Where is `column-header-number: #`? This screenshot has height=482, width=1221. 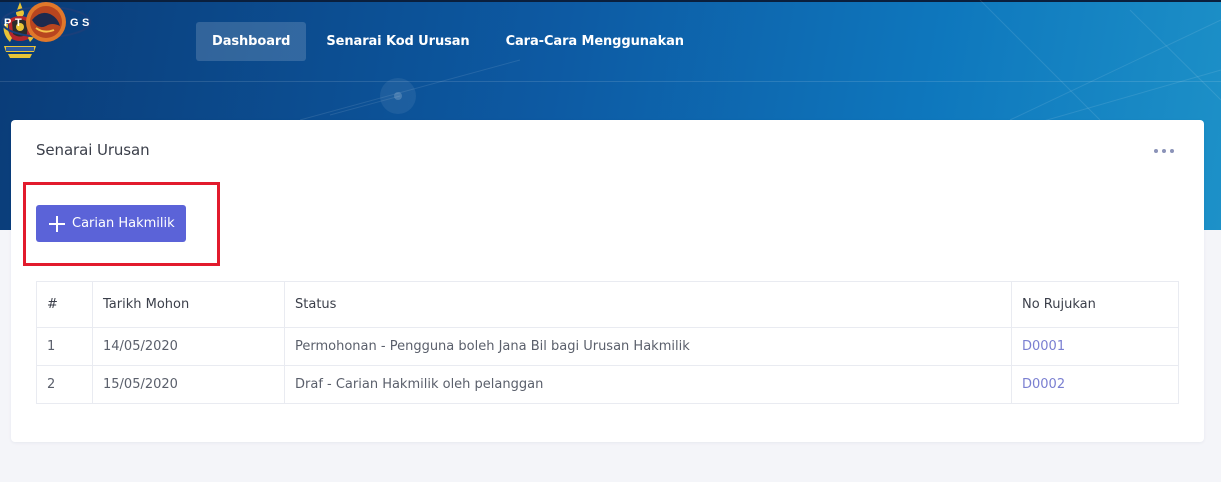
column-header-number: # is located at coordinates (64, 304).